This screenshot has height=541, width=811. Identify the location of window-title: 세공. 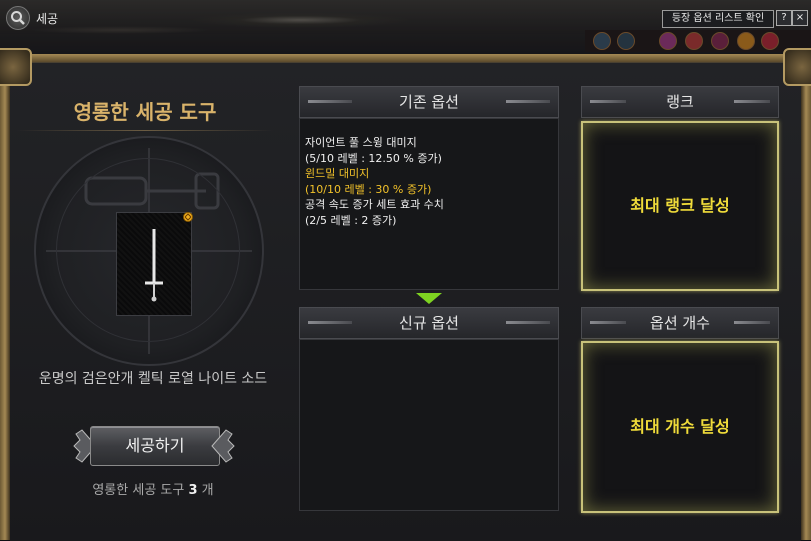
(47, 19).